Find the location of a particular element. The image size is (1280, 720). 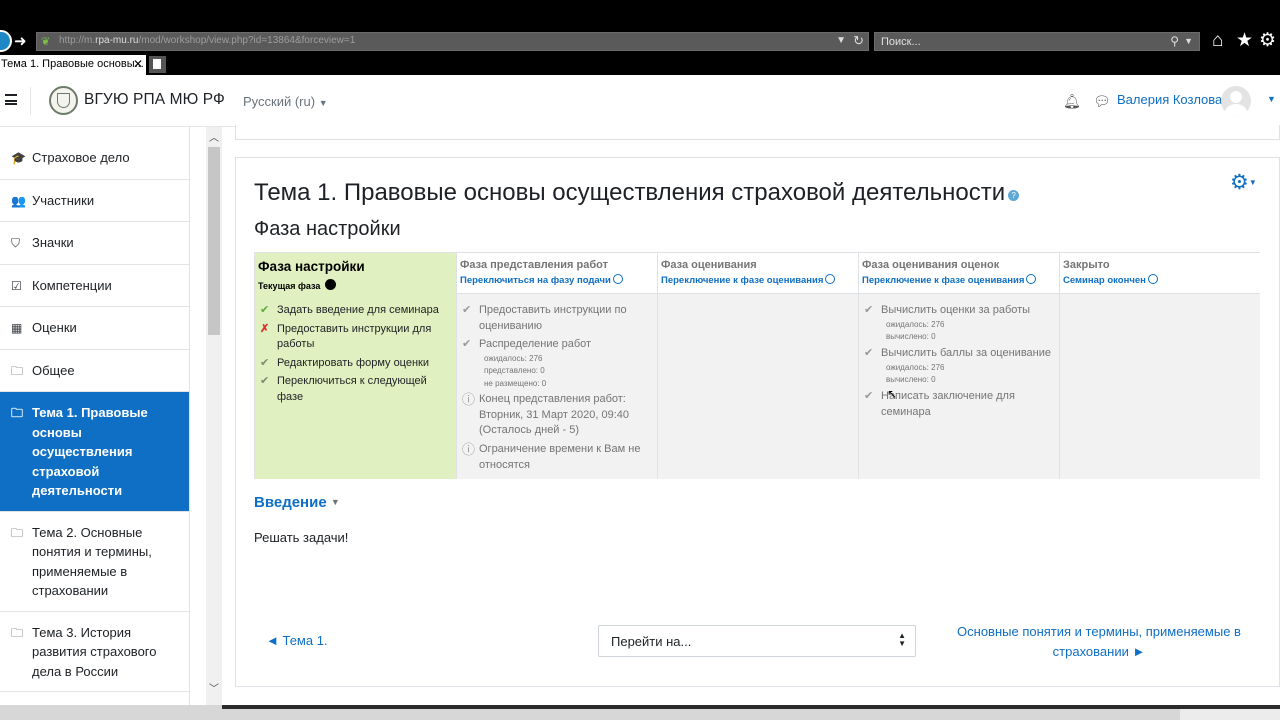

sidebar-item-label: Страховое дело is located at coordinates (81, 157).